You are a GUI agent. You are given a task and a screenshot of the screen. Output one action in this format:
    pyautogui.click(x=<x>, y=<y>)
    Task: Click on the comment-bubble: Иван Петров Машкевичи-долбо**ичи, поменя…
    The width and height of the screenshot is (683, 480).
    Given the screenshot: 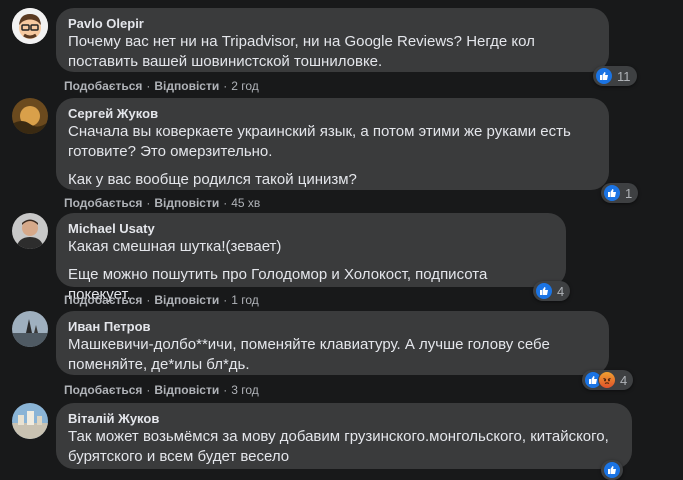 What is the action you would take?
    pyautogui.click(x=332, y=343)
    